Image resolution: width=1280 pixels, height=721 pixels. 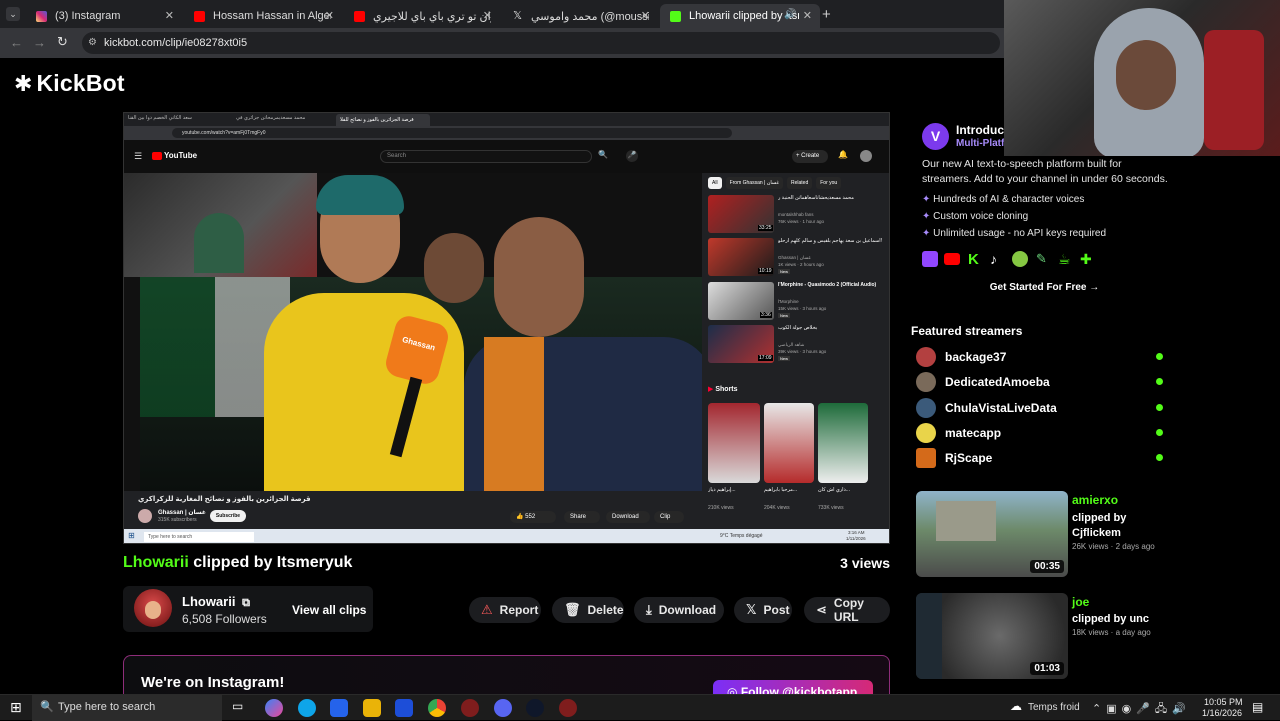 What do you see at coordinates (765, 358) in the screenshot?
I see `rec-duration: 17:09` at bounding box center [765, 358].